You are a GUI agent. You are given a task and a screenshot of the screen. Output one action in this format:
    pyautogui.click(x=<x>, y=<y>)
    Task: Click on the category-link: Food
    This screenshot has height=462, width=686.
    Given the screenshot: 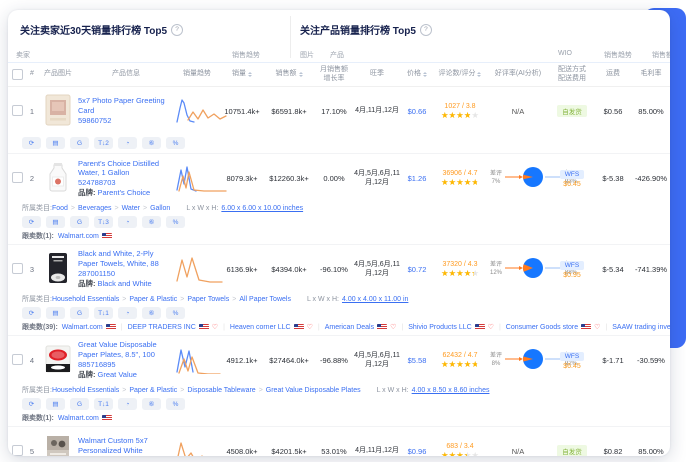 What is the action you would take?
    pyautogui.click(x=60, y=208)
    